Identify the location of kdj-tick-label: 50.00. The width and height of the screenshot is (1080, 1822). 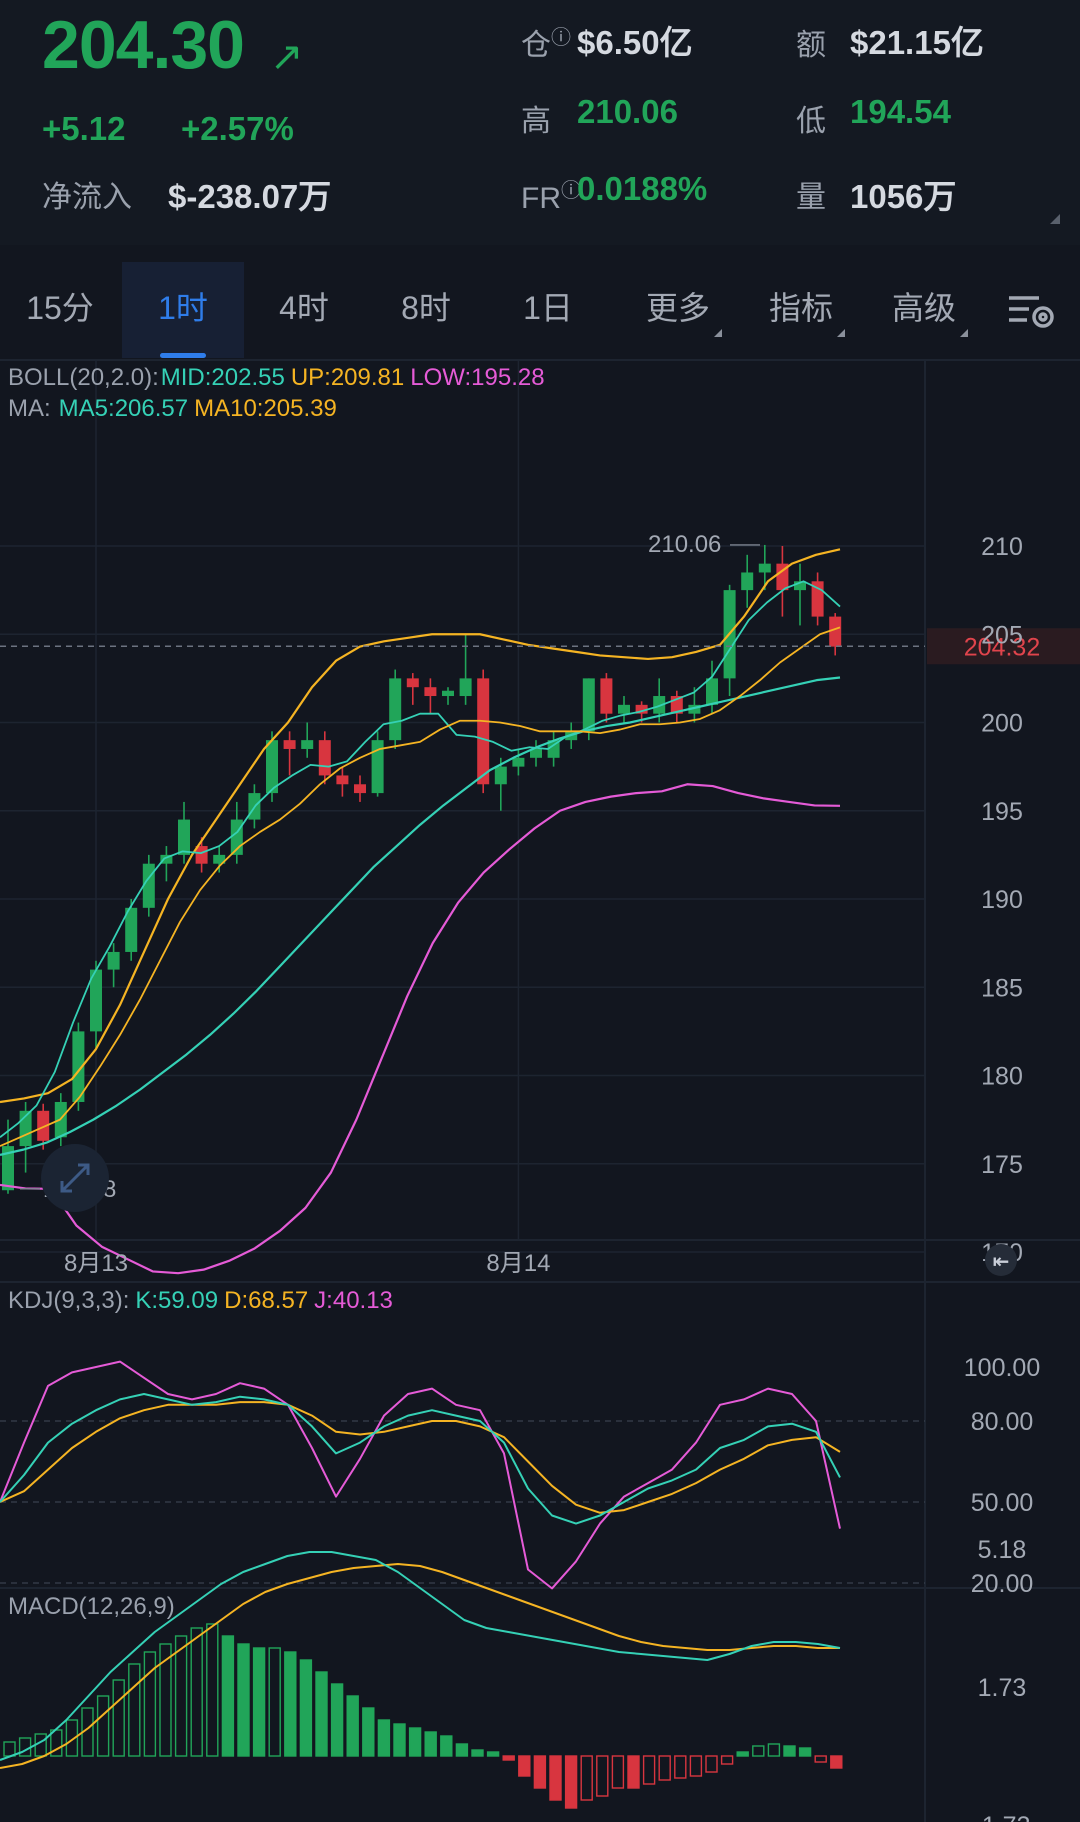
(1002, 1503).